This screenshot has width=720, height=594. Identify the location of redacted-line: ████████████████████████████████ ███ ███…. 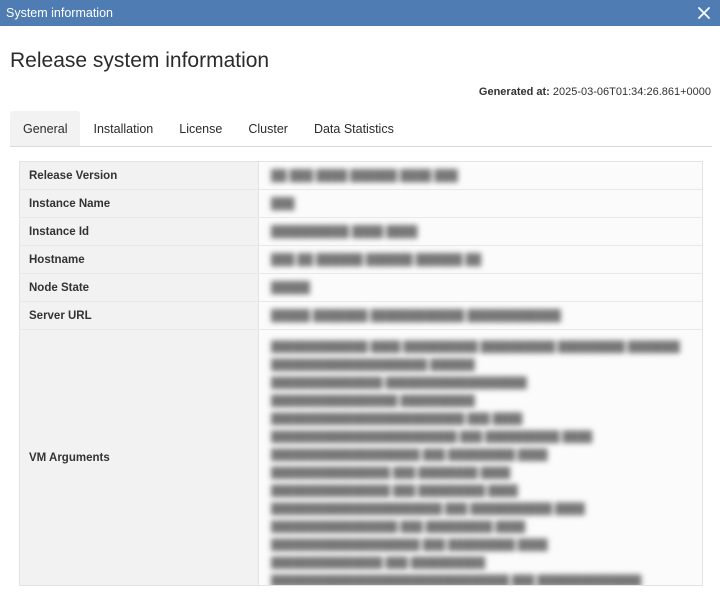
(456, 580).